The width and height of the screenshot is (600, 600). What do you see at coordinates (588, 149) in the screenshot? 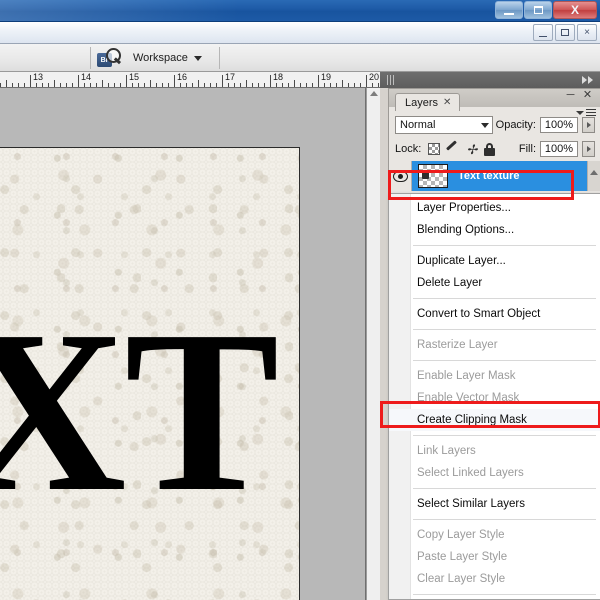
I see `fill-slider-button` at bounding box center [588, 149].